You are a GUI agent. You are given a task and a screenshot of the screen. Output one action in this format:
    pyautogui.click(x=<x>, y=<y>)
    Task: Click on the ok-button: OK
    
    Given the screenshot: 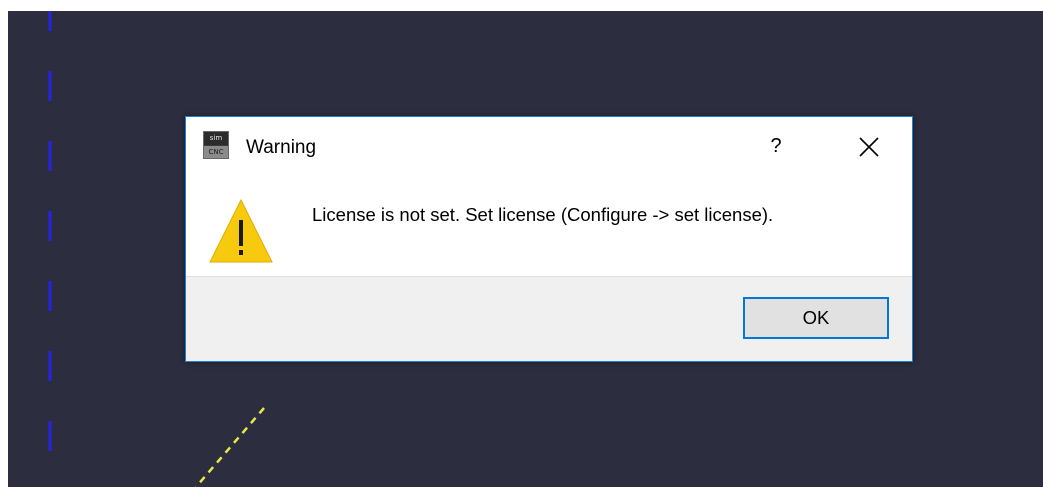 What is the action you would take?
    pyautogui.click(x=816, y=318)
    